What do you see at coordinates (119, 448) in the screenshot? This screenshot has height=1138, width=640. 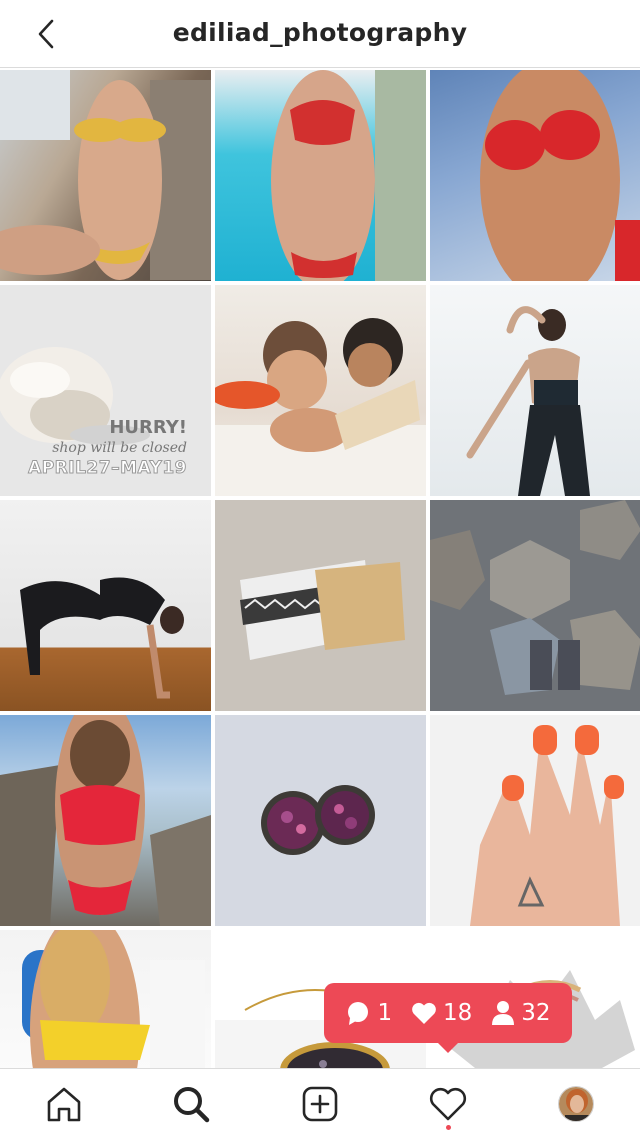 I see `notice-subtitle: shop will be closed` at bounding box center [119, 448].